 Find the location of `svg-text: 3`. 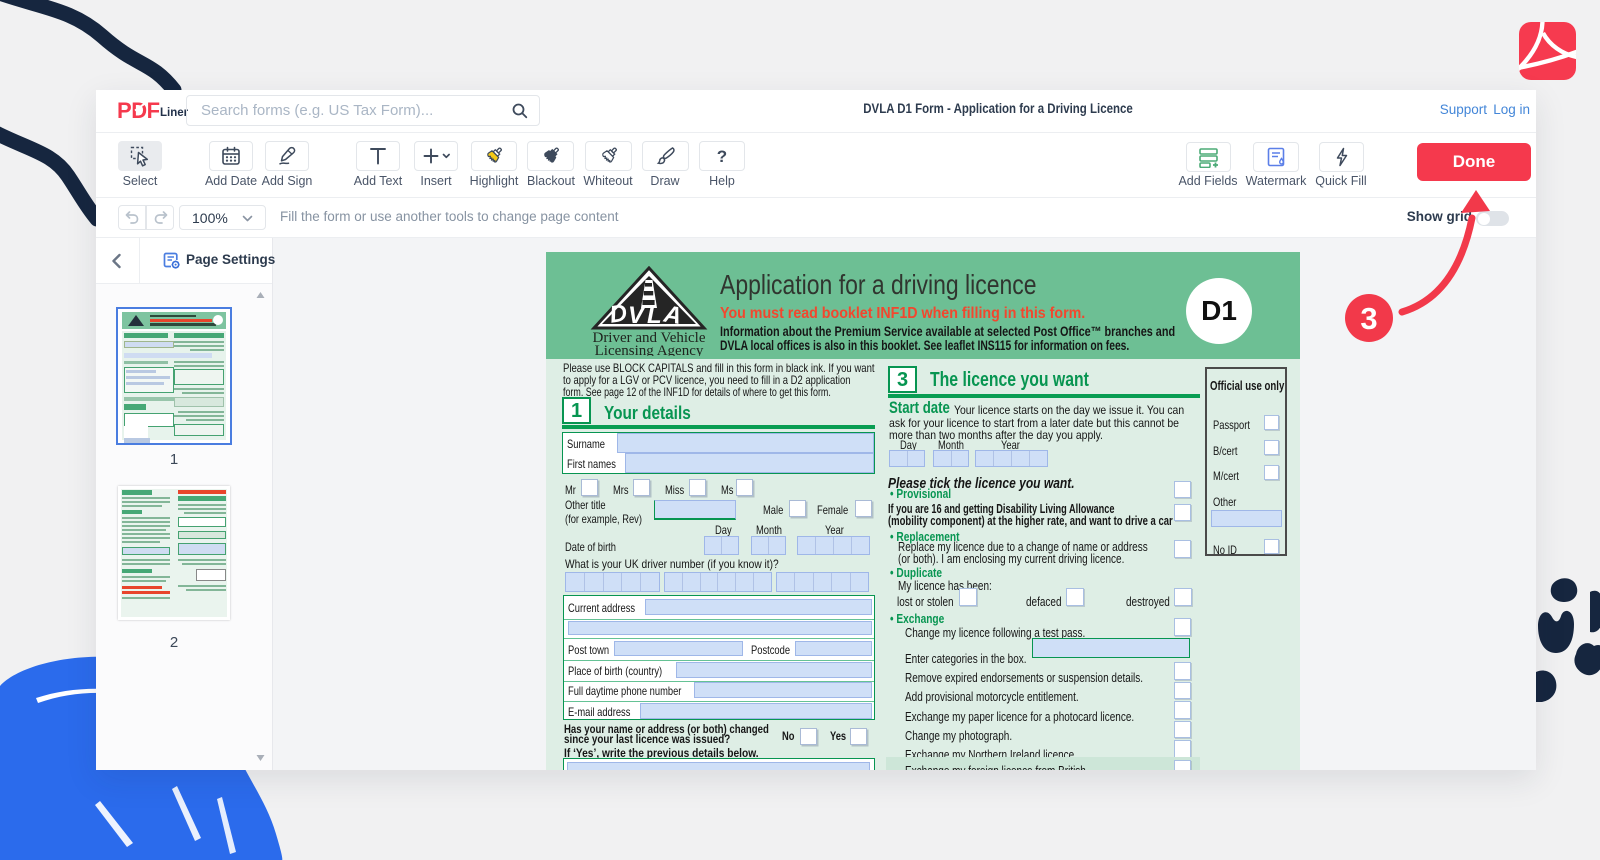

svg-text: 3 is located at coordinates (1368, 318).